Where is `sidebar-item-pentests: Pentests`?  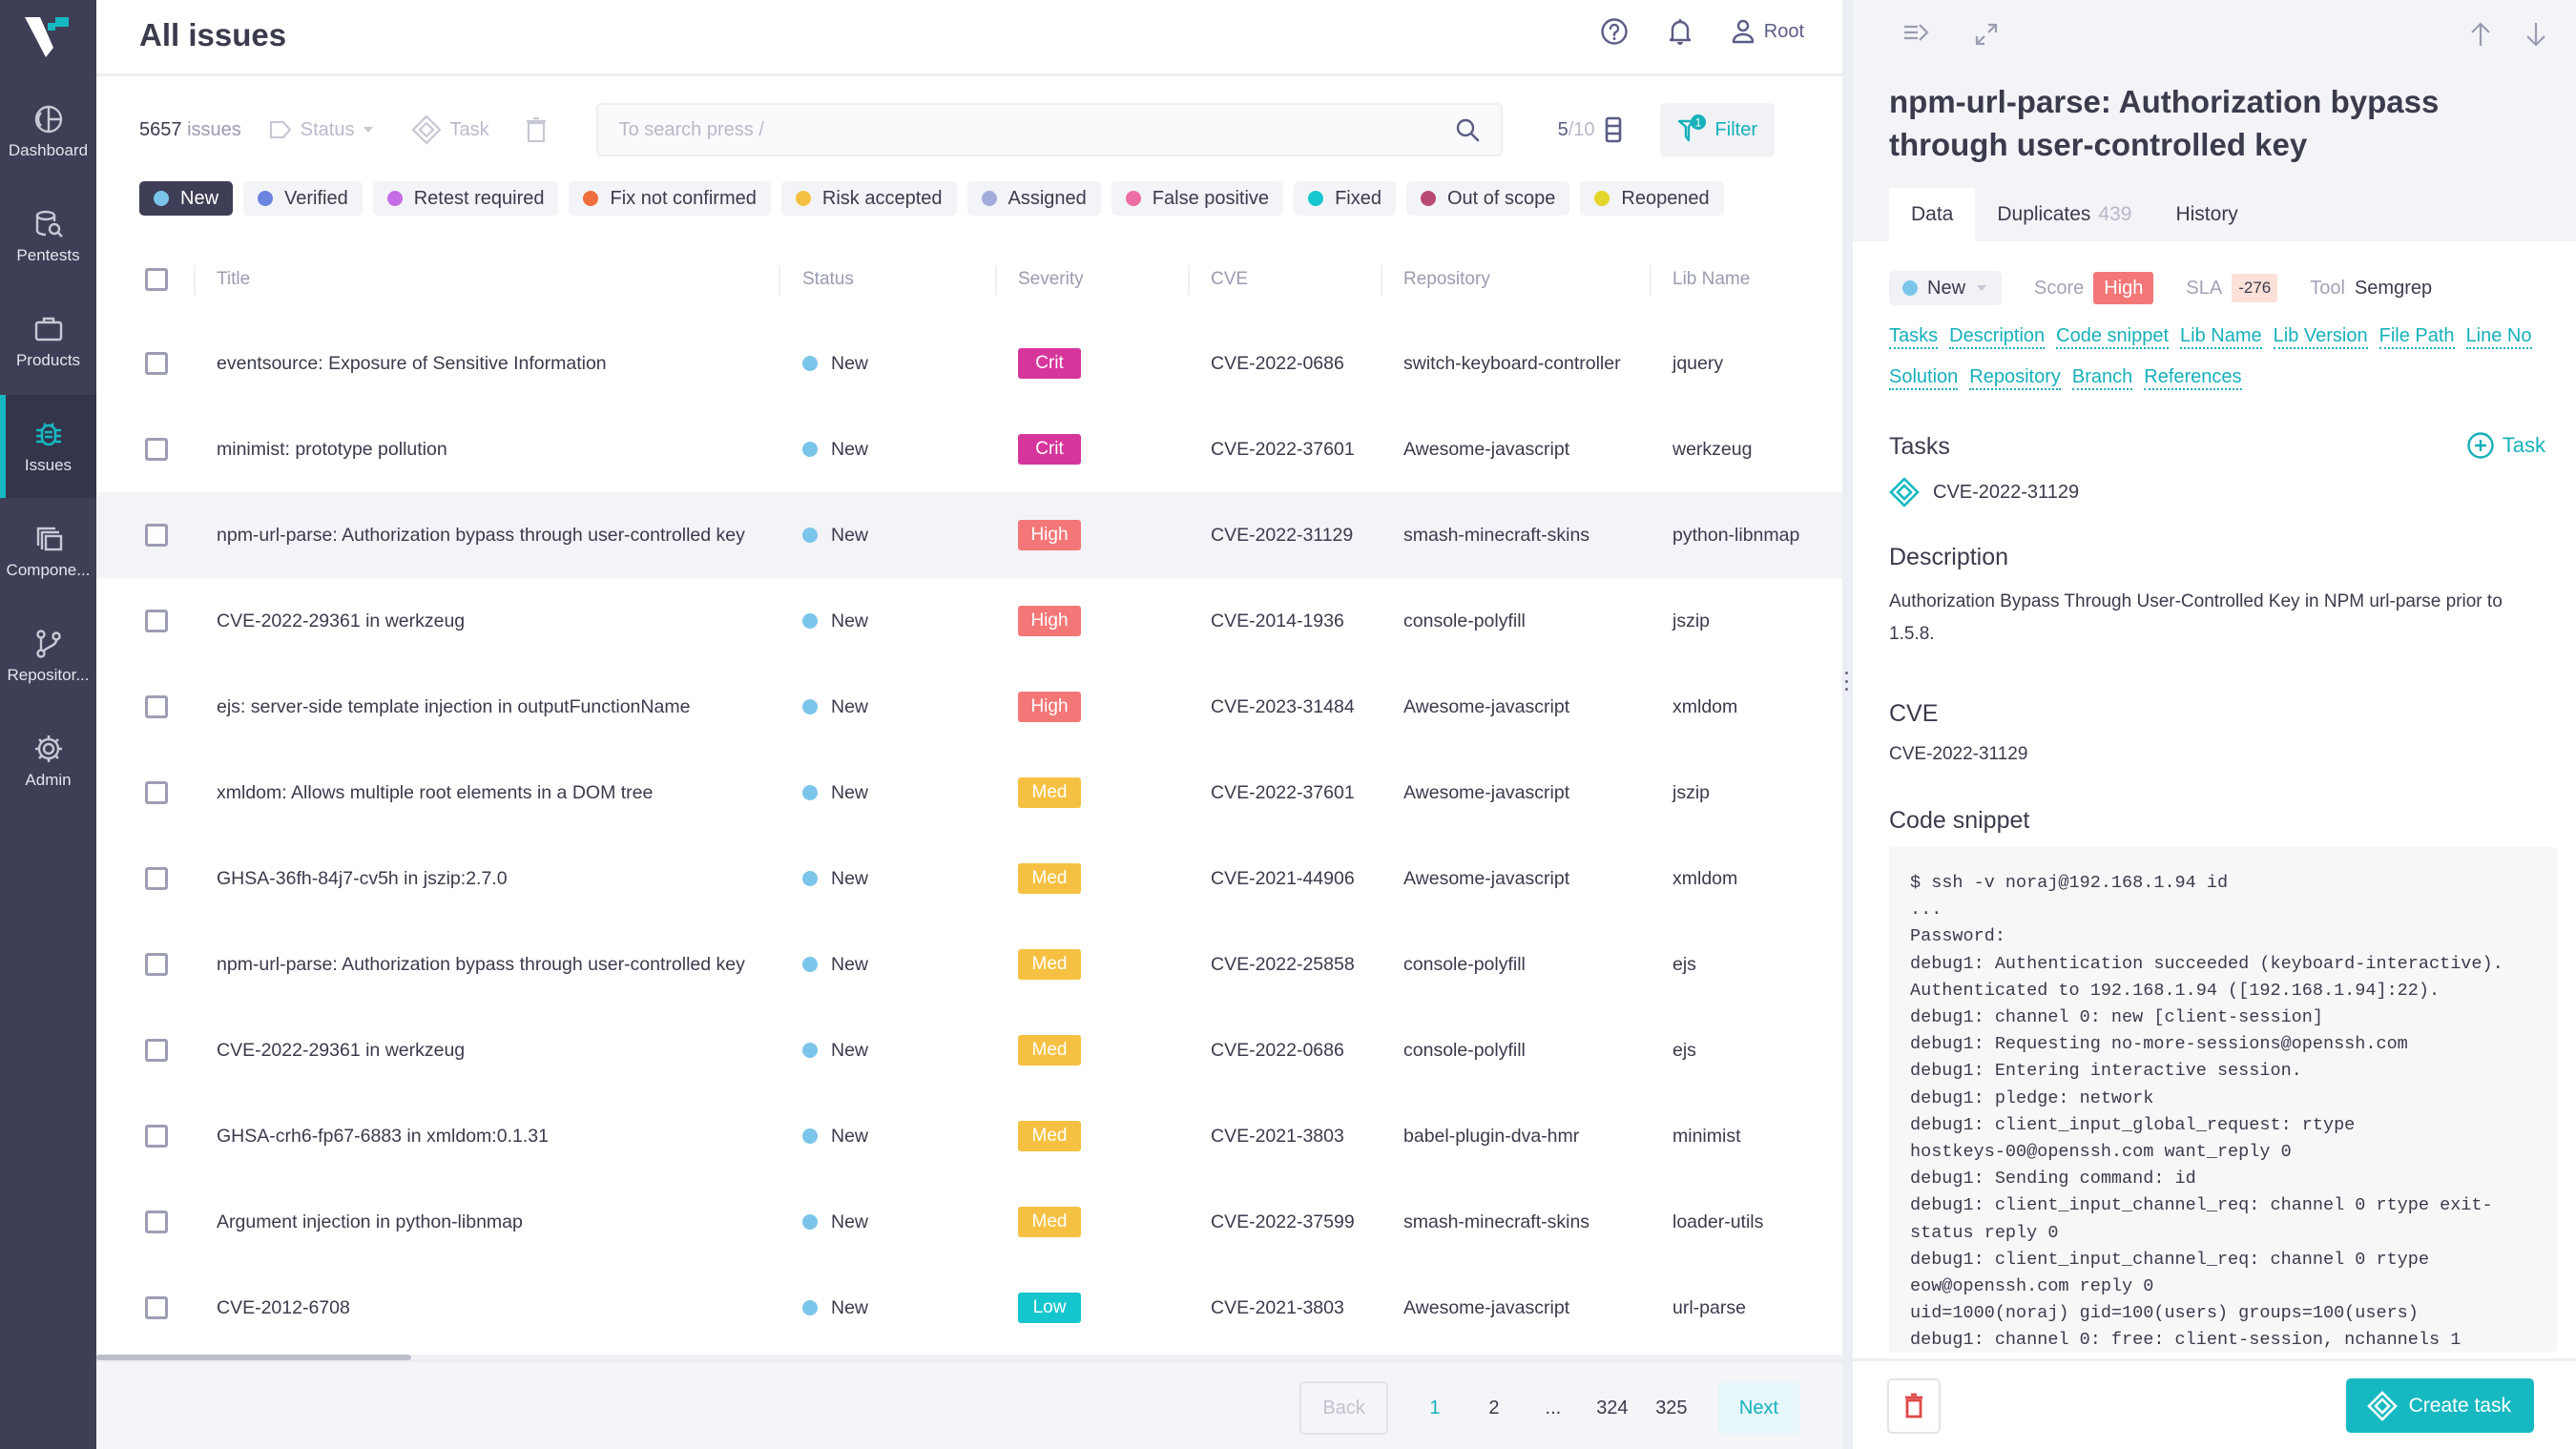
sidebar-item-pentests: Pentests is located at coordinates (48, 236).